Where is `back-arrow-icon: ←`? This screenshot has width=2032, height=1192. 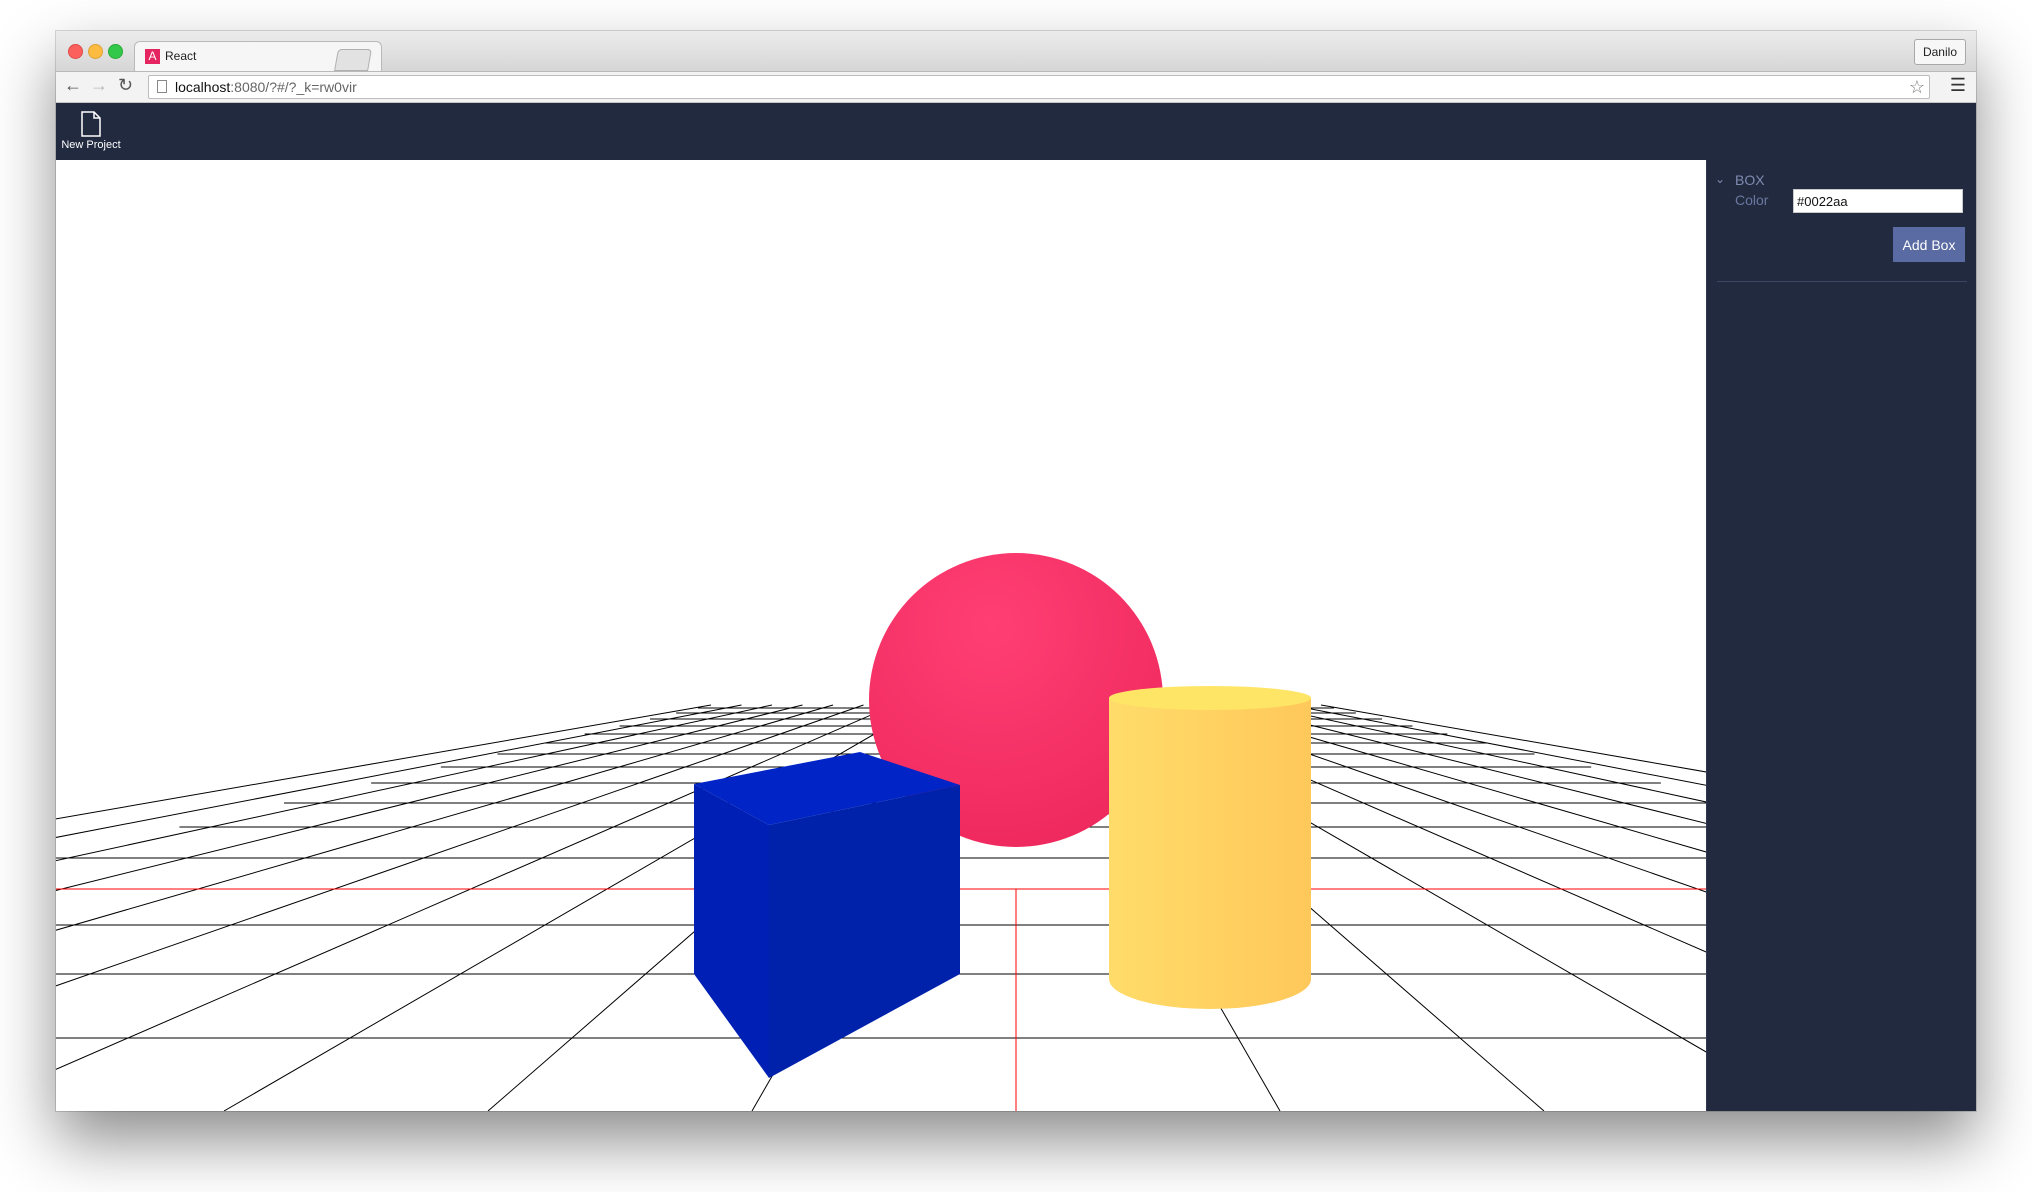 back-arrow-icon: ← is located at coordinates (73, 85).